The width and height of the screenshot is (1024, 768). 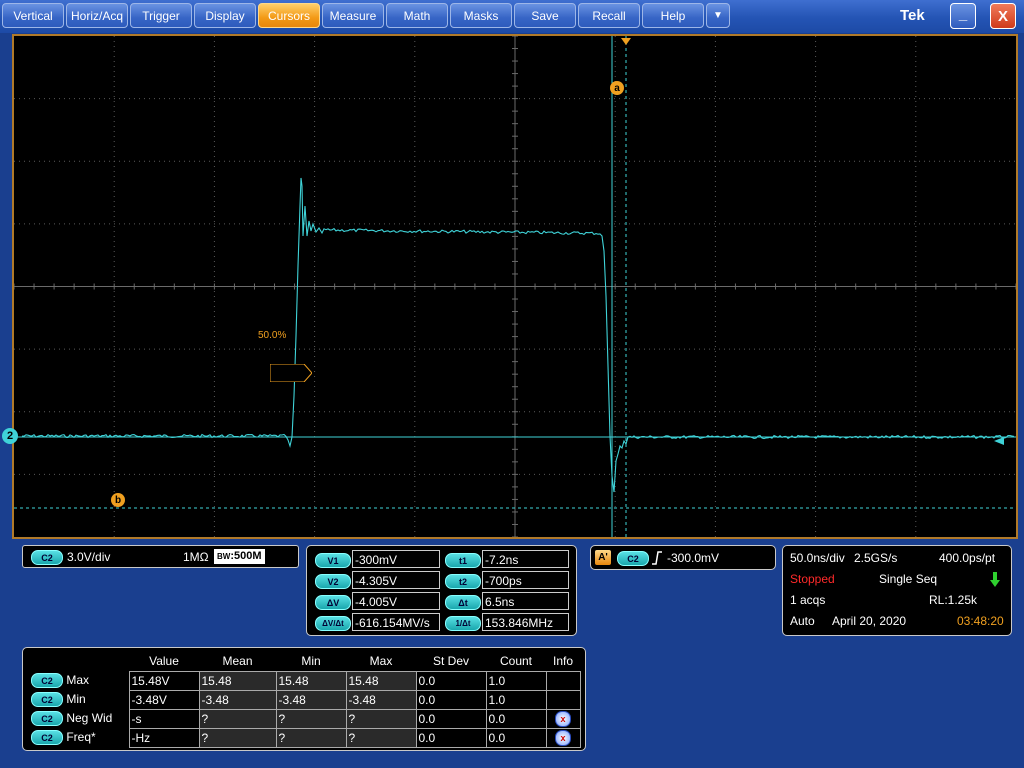 What do you see at coordinates (160, 556) in the screenshot?
I see `channel-readout: C2 3.0V/div 1MΩ BW:500M` at bounding box center [160, 556].